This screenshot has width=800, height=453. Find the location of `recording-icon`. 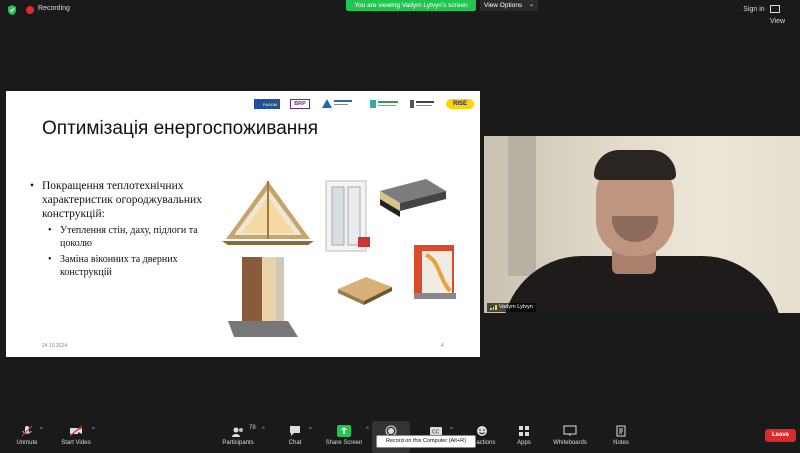

recording-icon is located at coordinates (30, 10).